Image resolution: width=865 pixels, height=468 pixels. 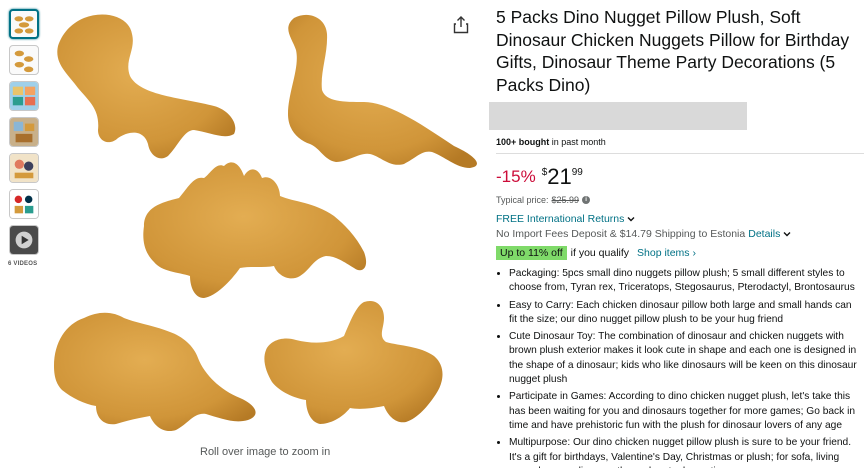 I want to click on divider, so click(x=680, y=153).